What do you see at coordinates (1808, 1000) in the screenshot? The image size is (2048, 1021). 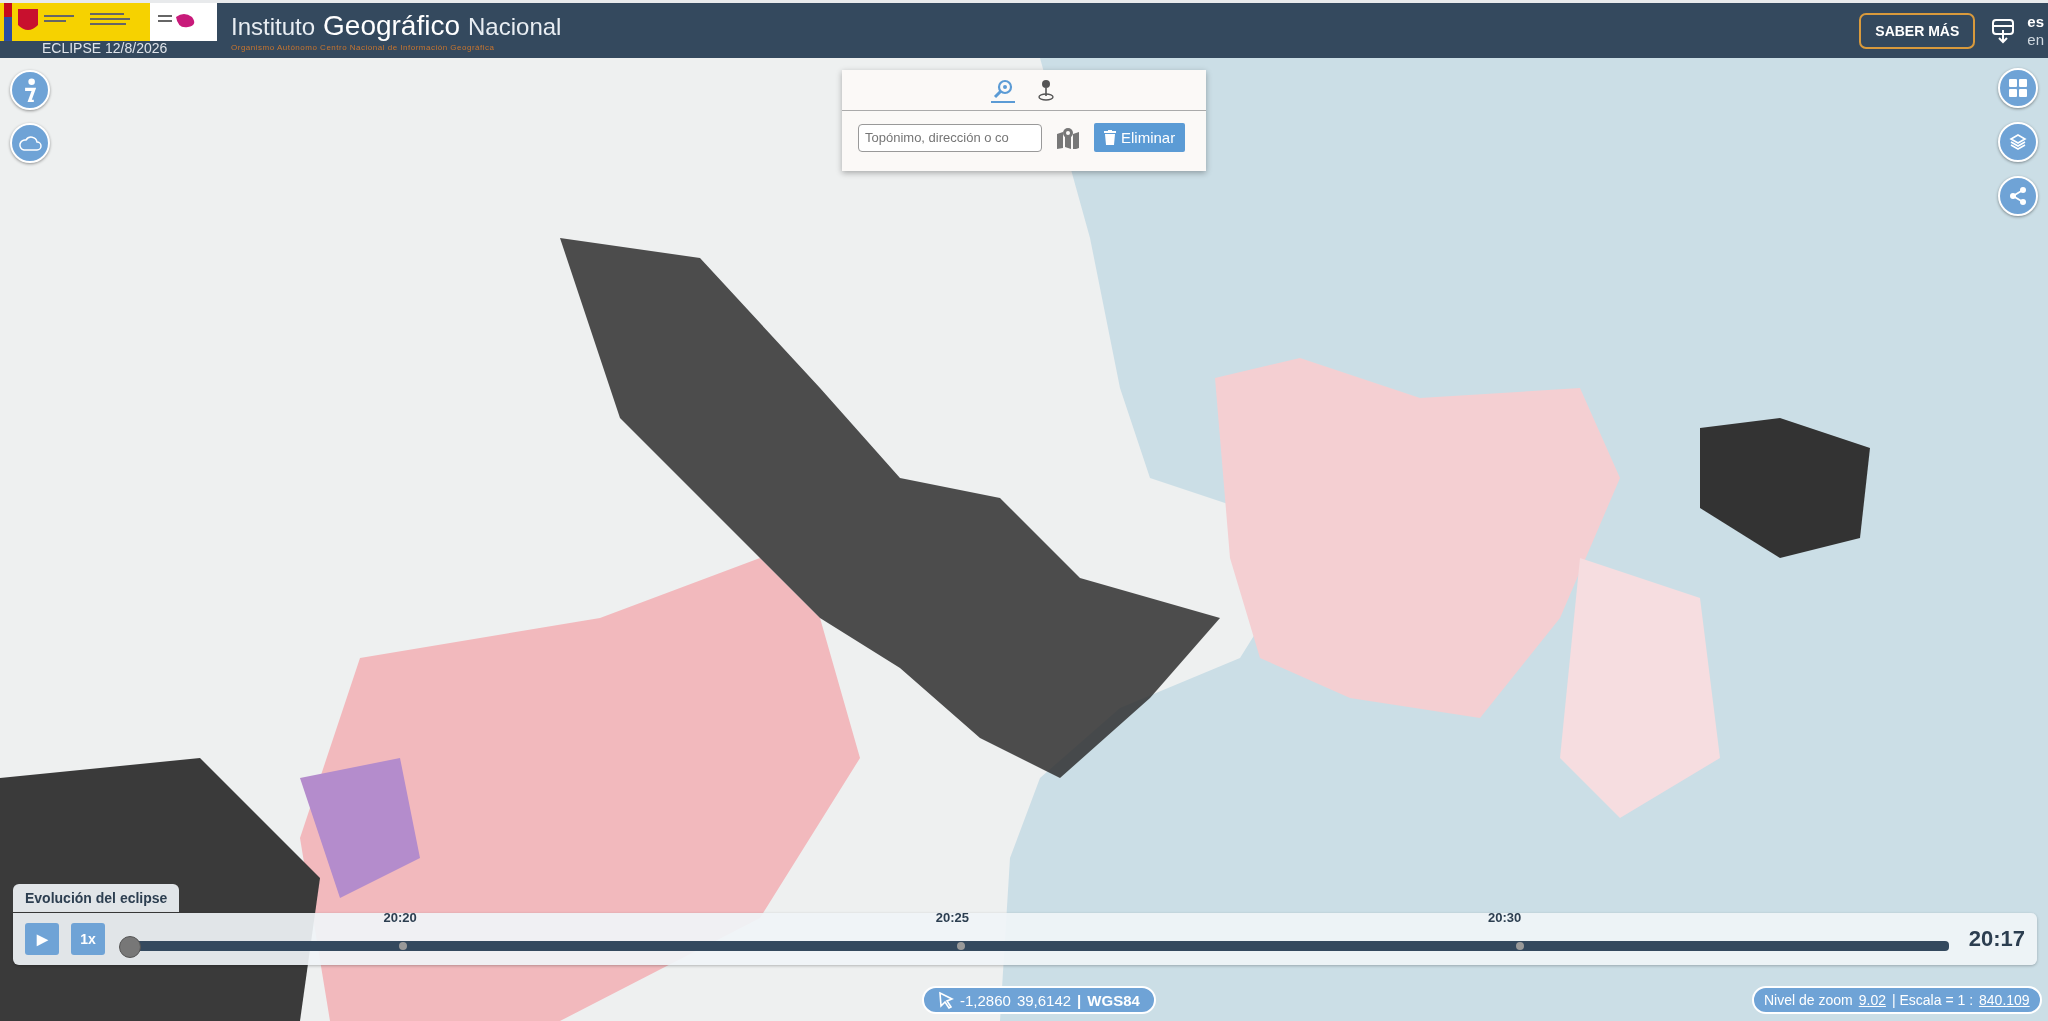 I see `zoom-label: Nivel de zoom` at bounding box center [1808, 1000].